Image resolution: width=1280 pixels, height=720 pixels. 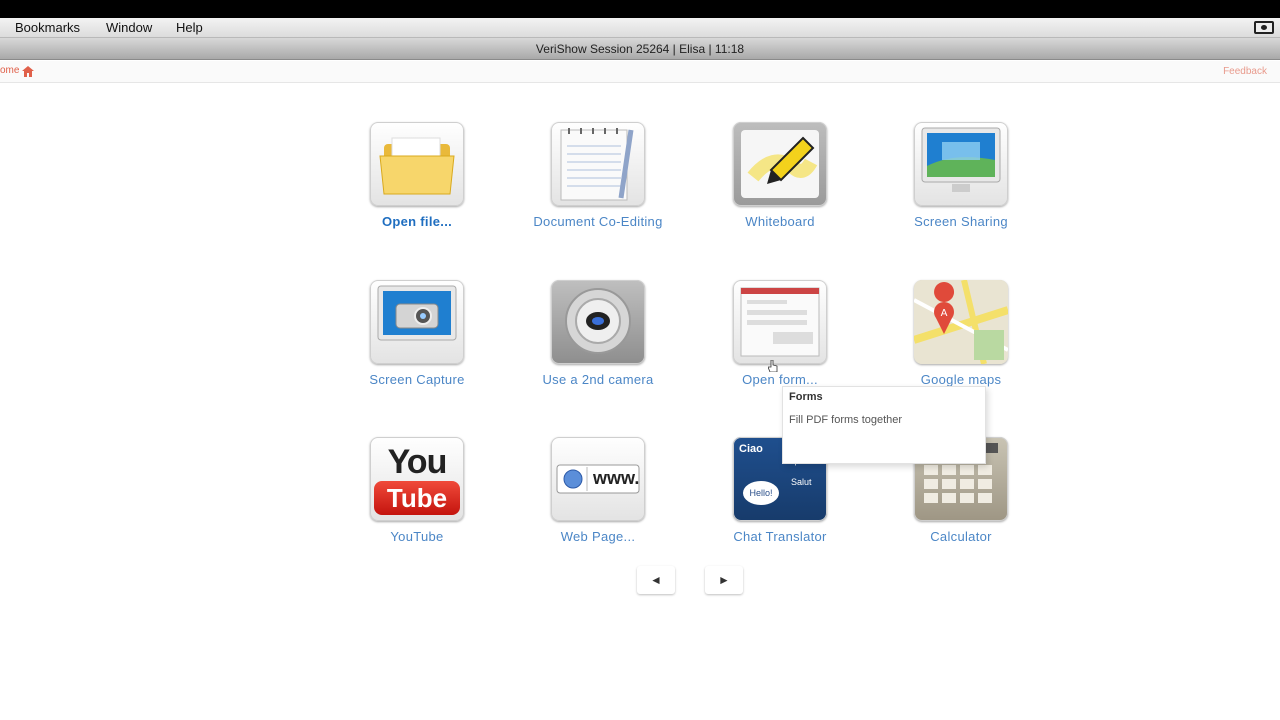 I want to click on tile-label: Google maps, so click(x=961, y=379).